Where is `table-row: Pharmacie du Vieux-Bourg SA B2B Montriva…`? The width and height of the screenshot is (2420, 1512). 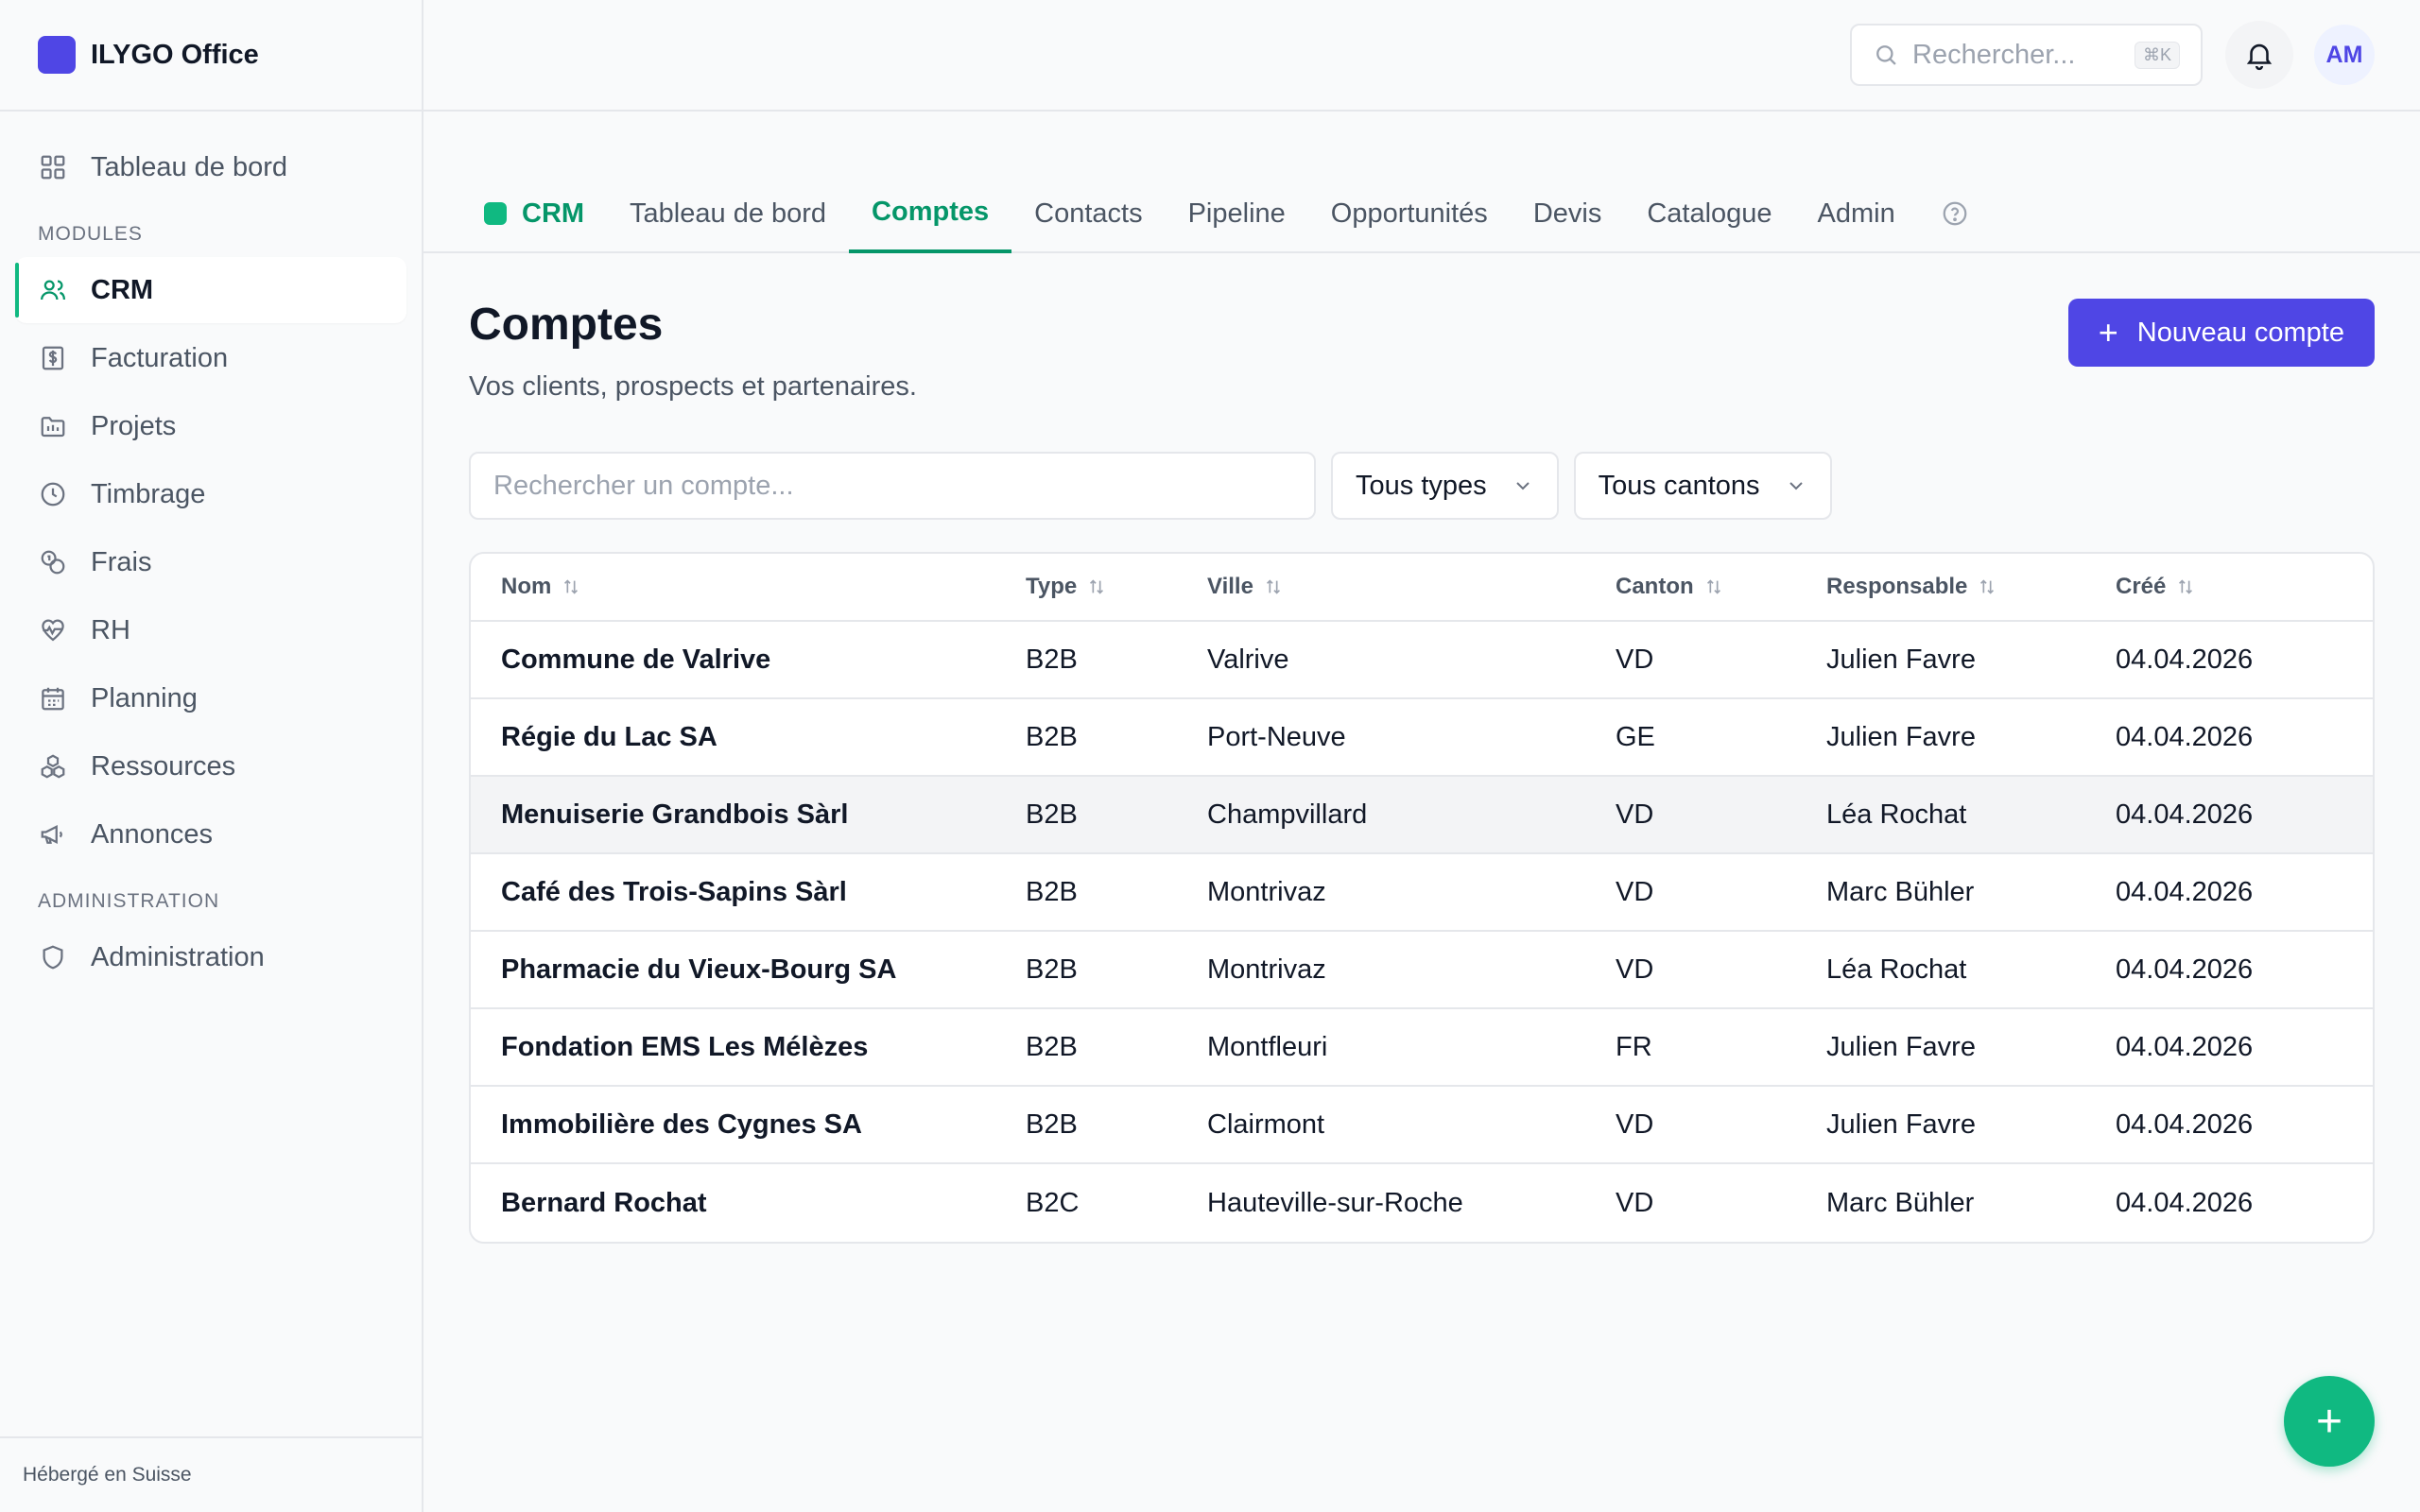 table-row: Pharmacie du Vieux-Bourg SA B2B Montriva… is located at coordinates (1422, 970).